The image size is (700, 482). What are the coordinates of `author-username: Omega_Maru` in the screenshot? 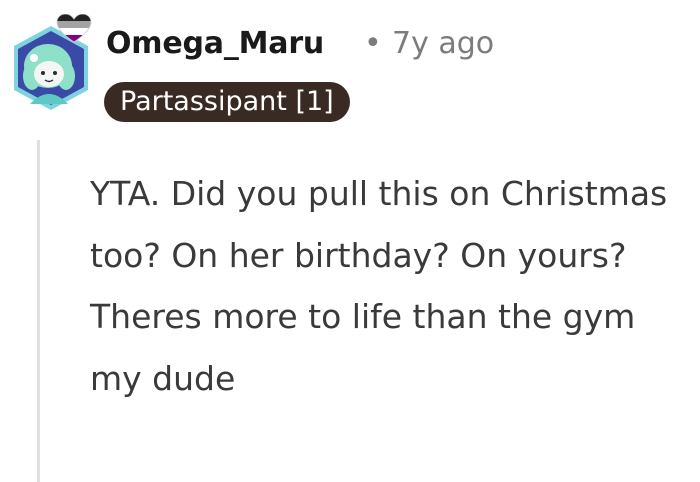 It's located at (215, 44).